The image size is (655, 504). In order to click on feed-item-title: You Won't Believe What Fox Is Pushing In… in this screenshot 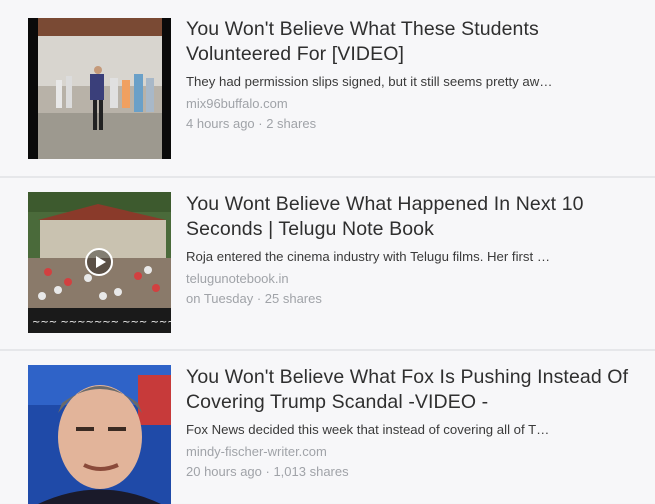, I will do `click(410, 390)`.